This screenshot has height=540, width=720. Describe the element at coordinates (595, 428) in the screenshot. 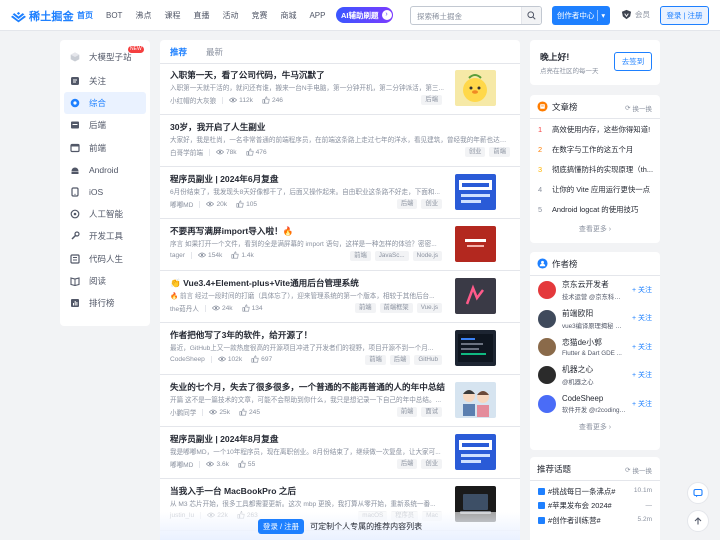

I see `view-more-authors: 查看更多 ›` at that location.